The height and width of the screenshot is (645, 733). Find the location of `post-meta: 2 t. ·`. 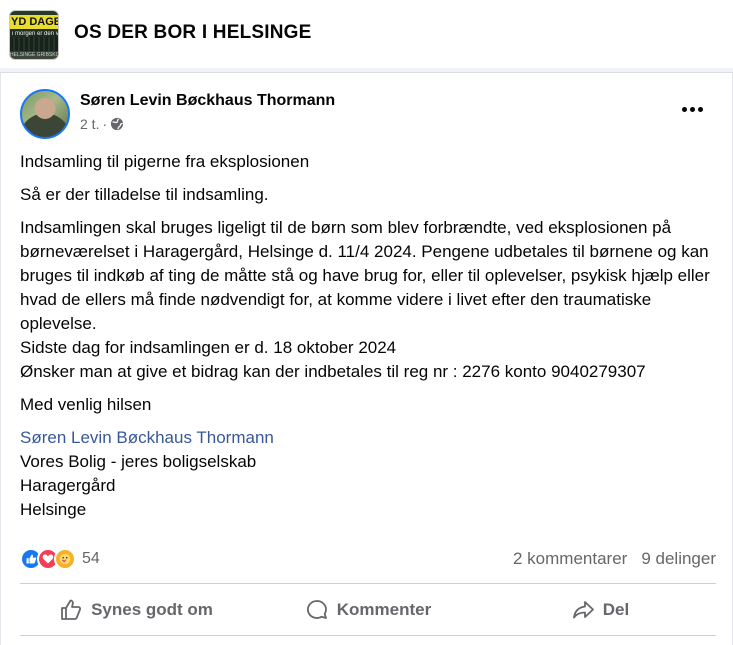

post-meta: 2 t. · is located at coordinates (102, 124).